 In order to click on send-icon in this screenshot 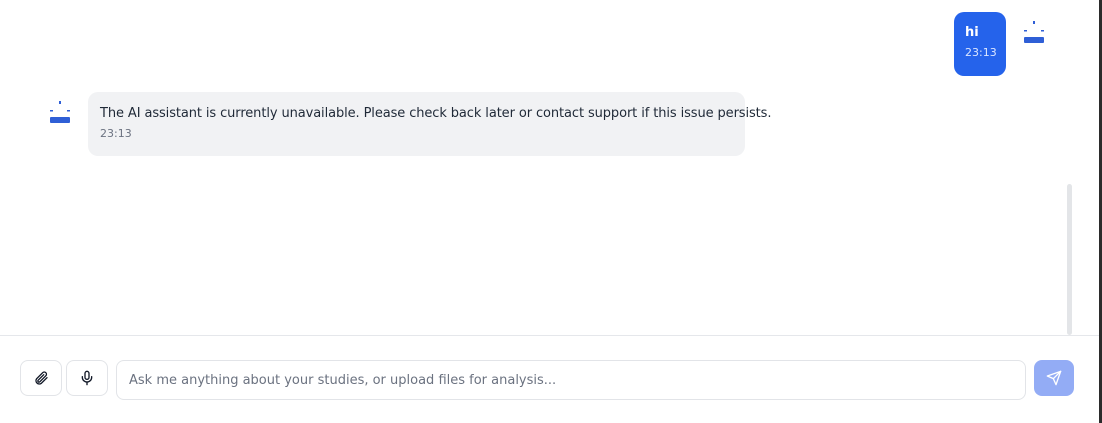, I will do `click(1054, 378)`.